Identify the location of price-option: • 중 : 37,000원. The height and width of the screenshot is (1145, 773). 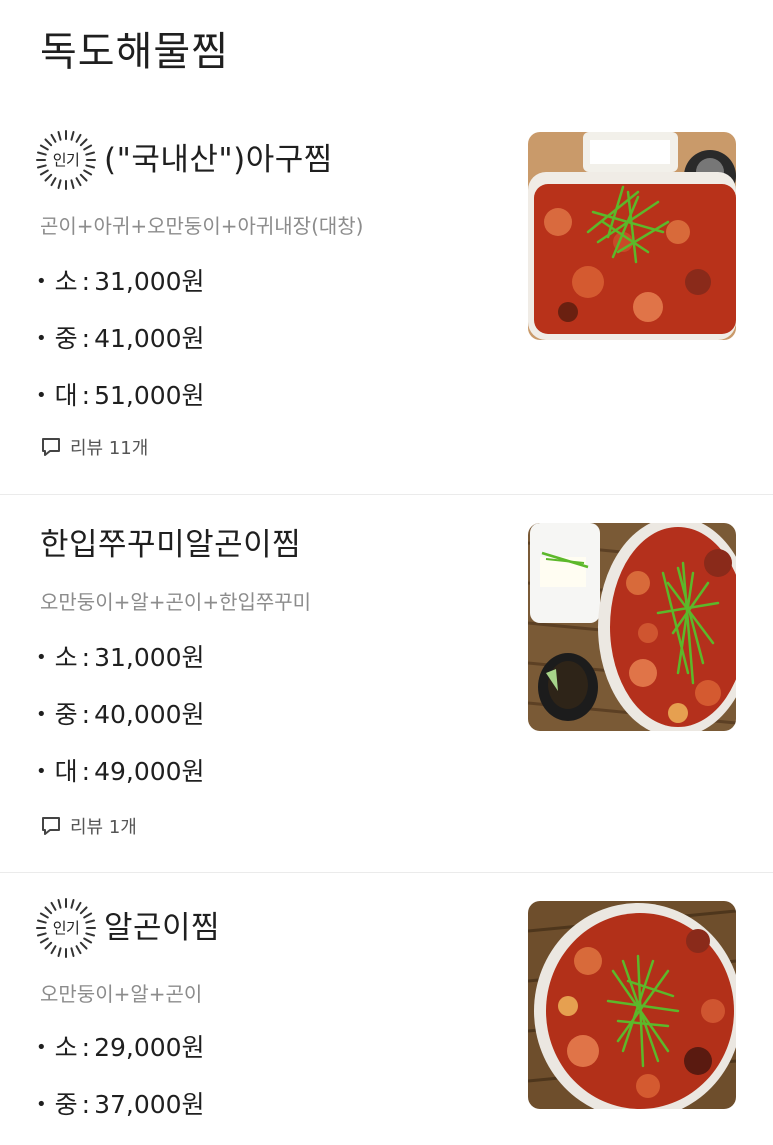
(120, 1113).